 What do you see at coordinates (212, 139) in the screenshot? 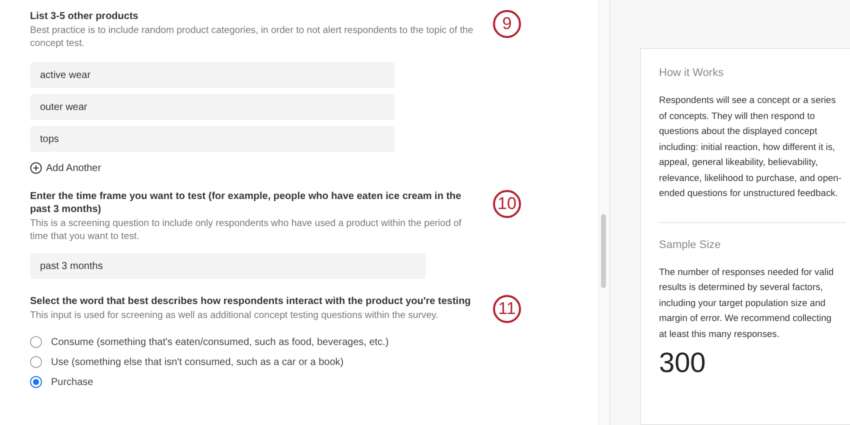
I see `text-input: tops` at bounding box center [212, 139].